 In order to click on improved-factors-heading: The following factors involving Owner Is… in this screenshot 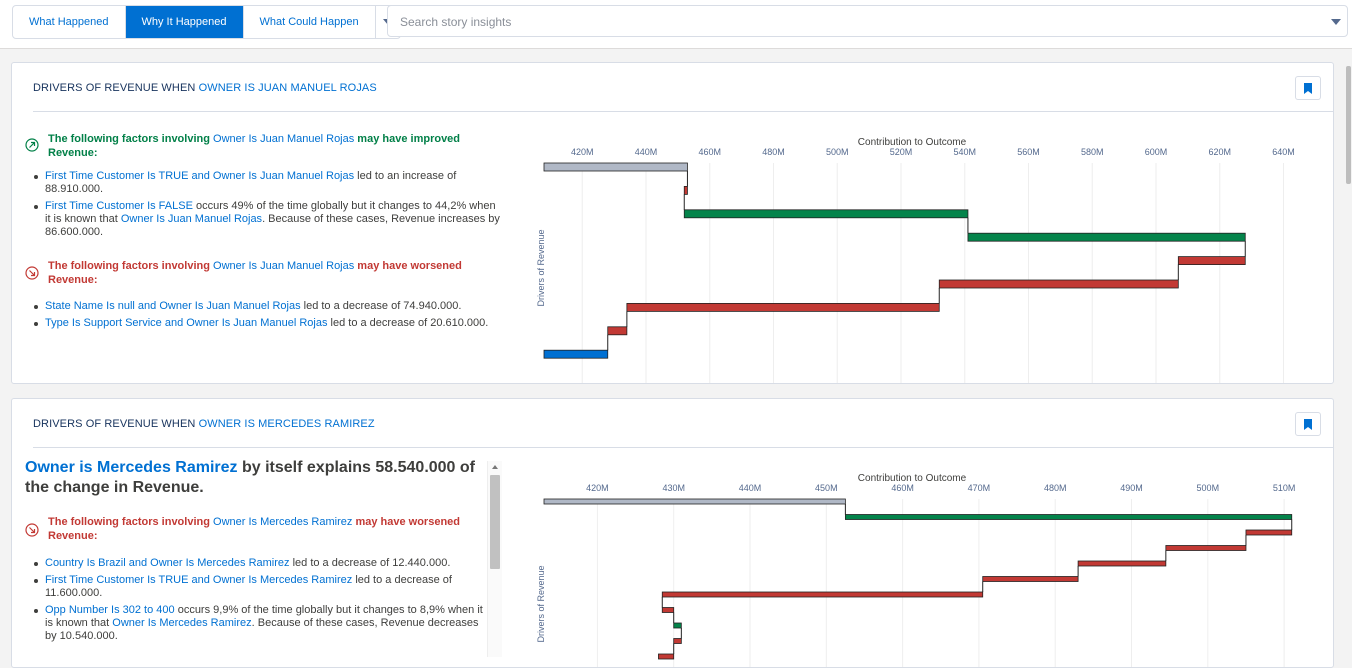, I will do `click(254, 146)`.